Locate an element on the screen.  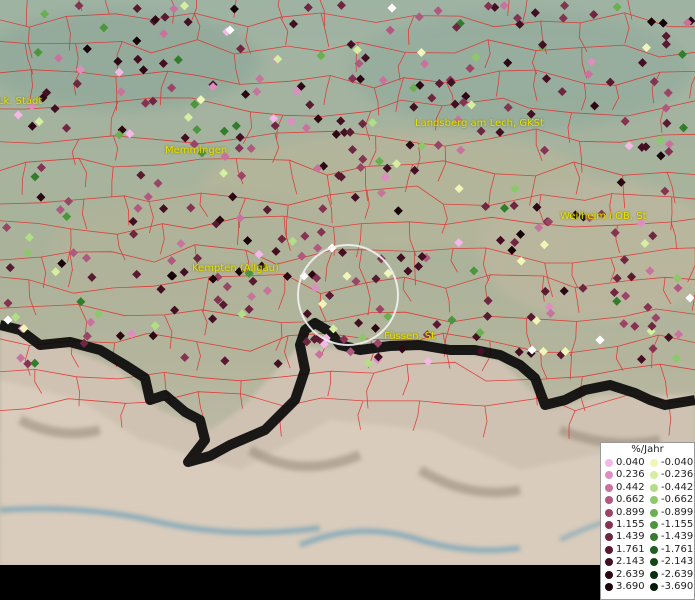
place-label-kempten: Kempten (Allgäu) is located at coordinates (235, 268).